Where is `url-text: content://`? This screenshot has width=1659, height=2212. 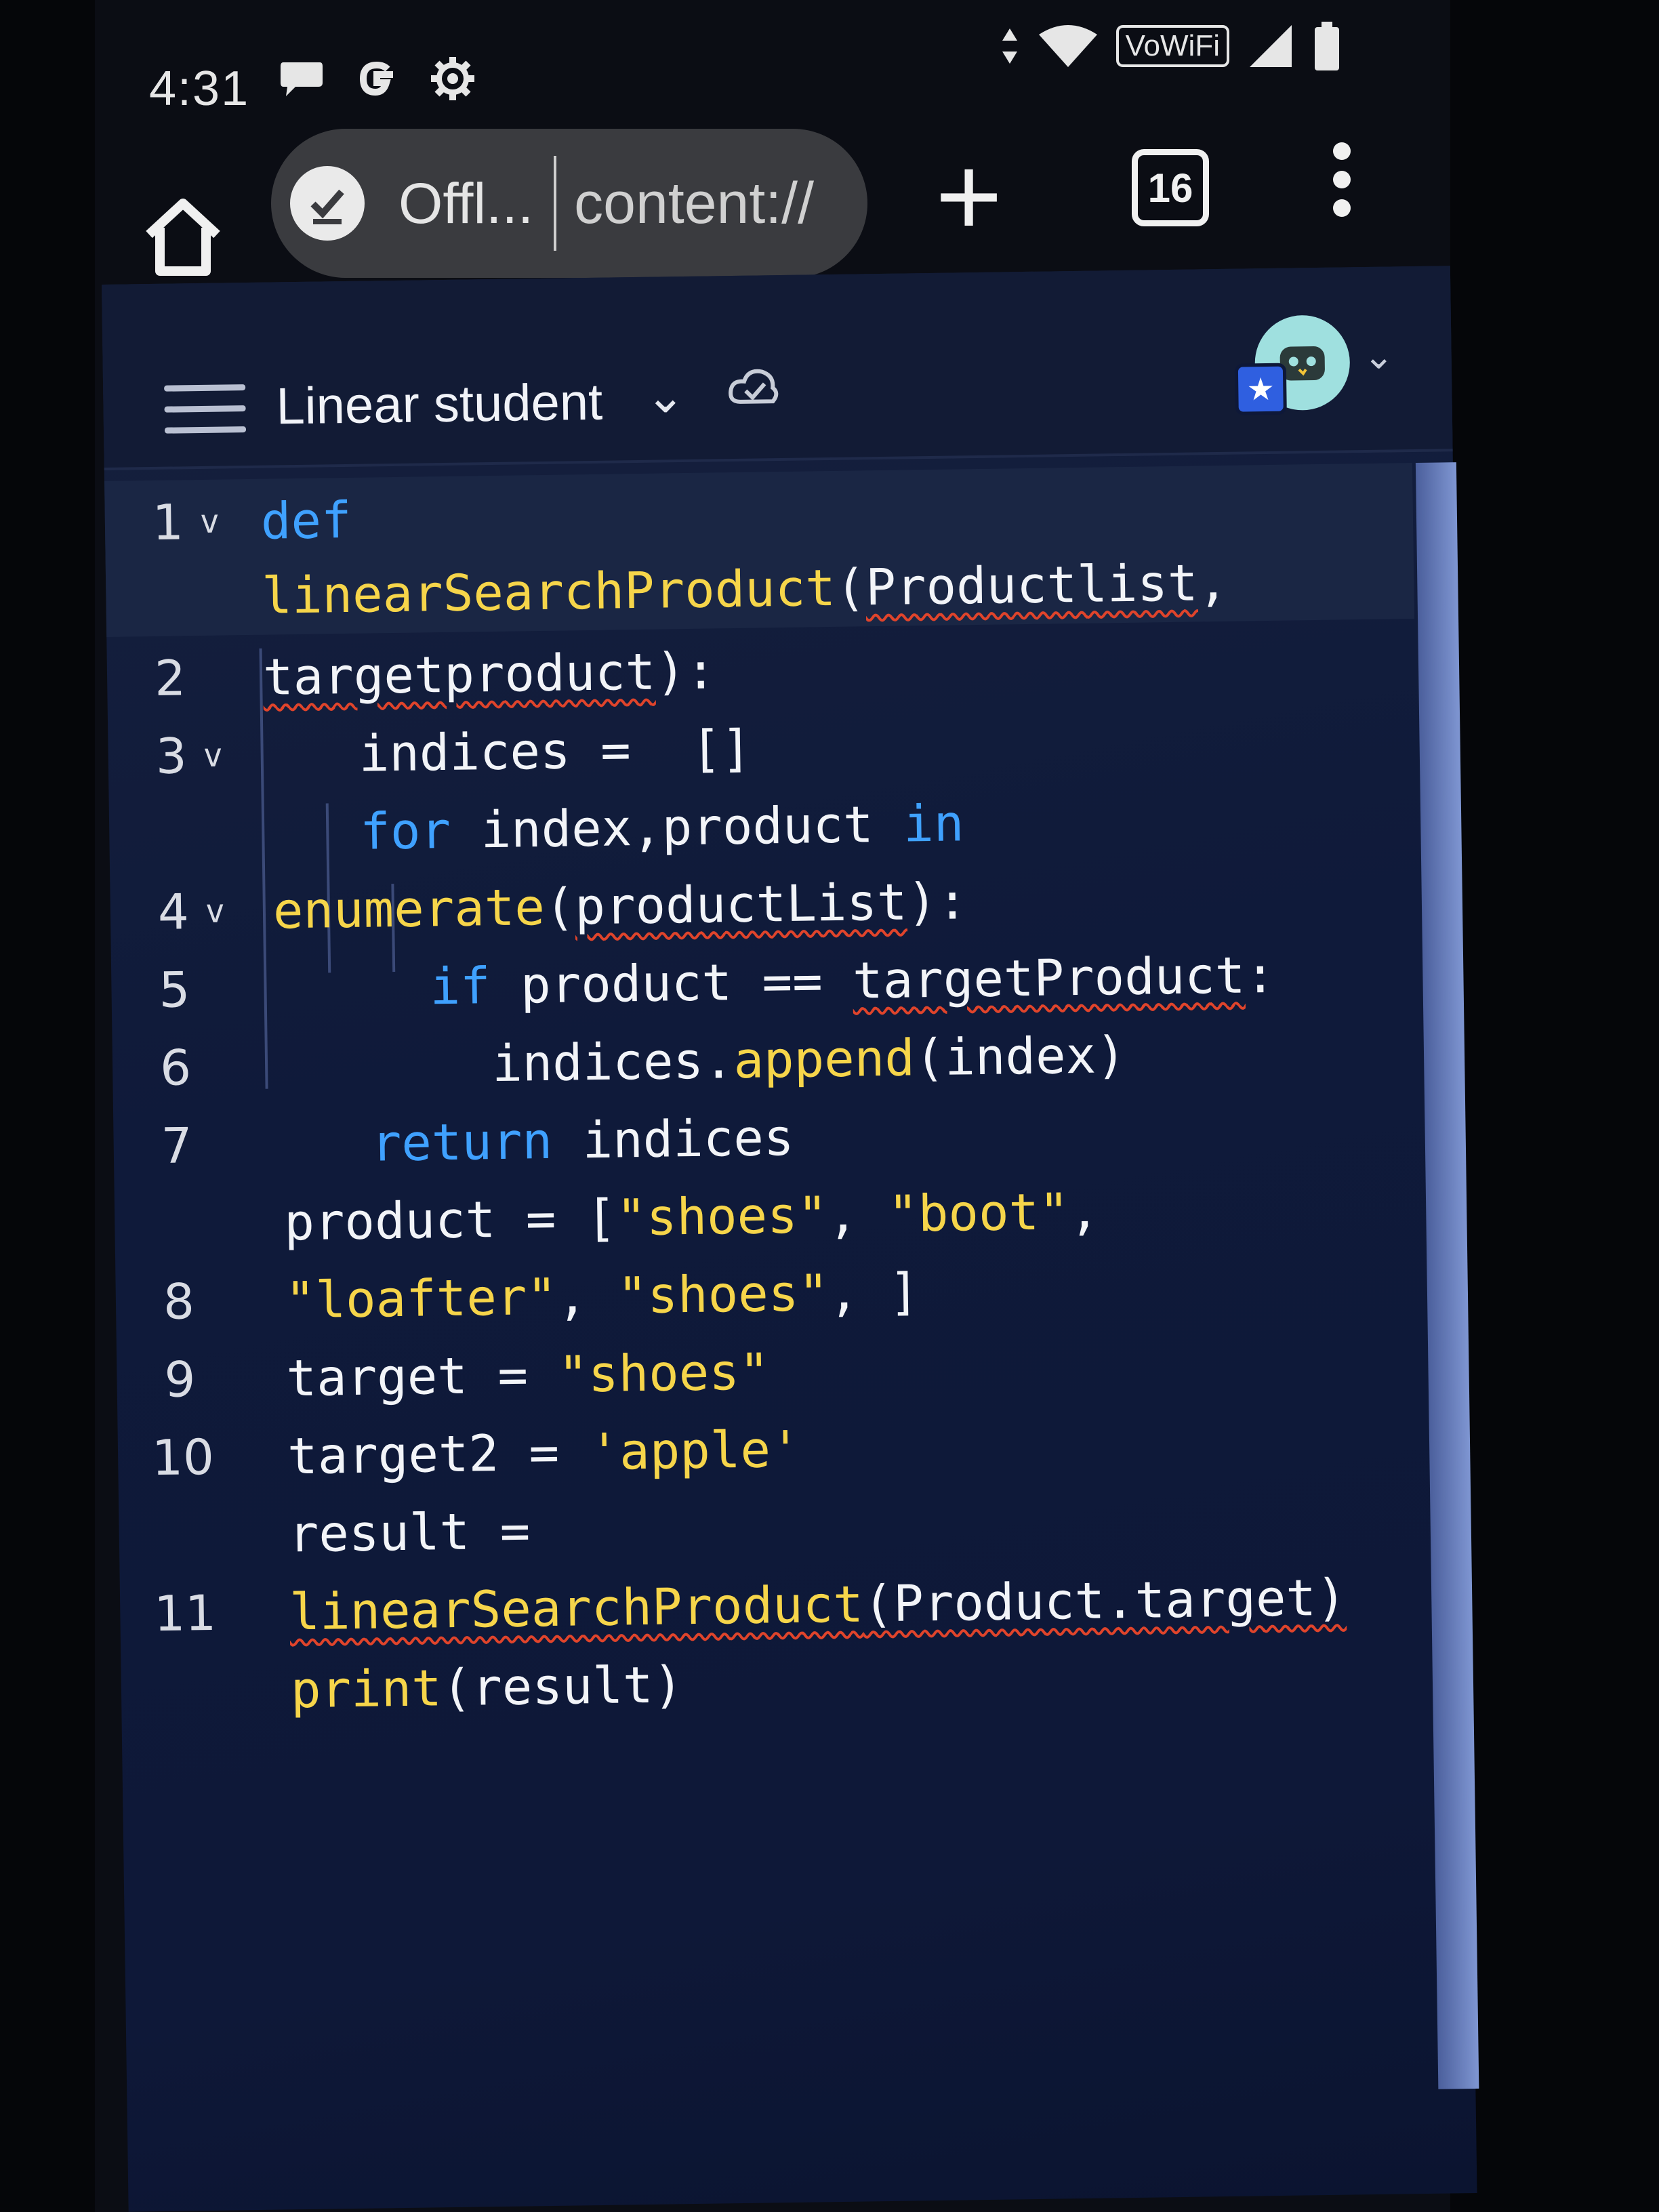 url-text: content:// is located at coordinates (694, 203).